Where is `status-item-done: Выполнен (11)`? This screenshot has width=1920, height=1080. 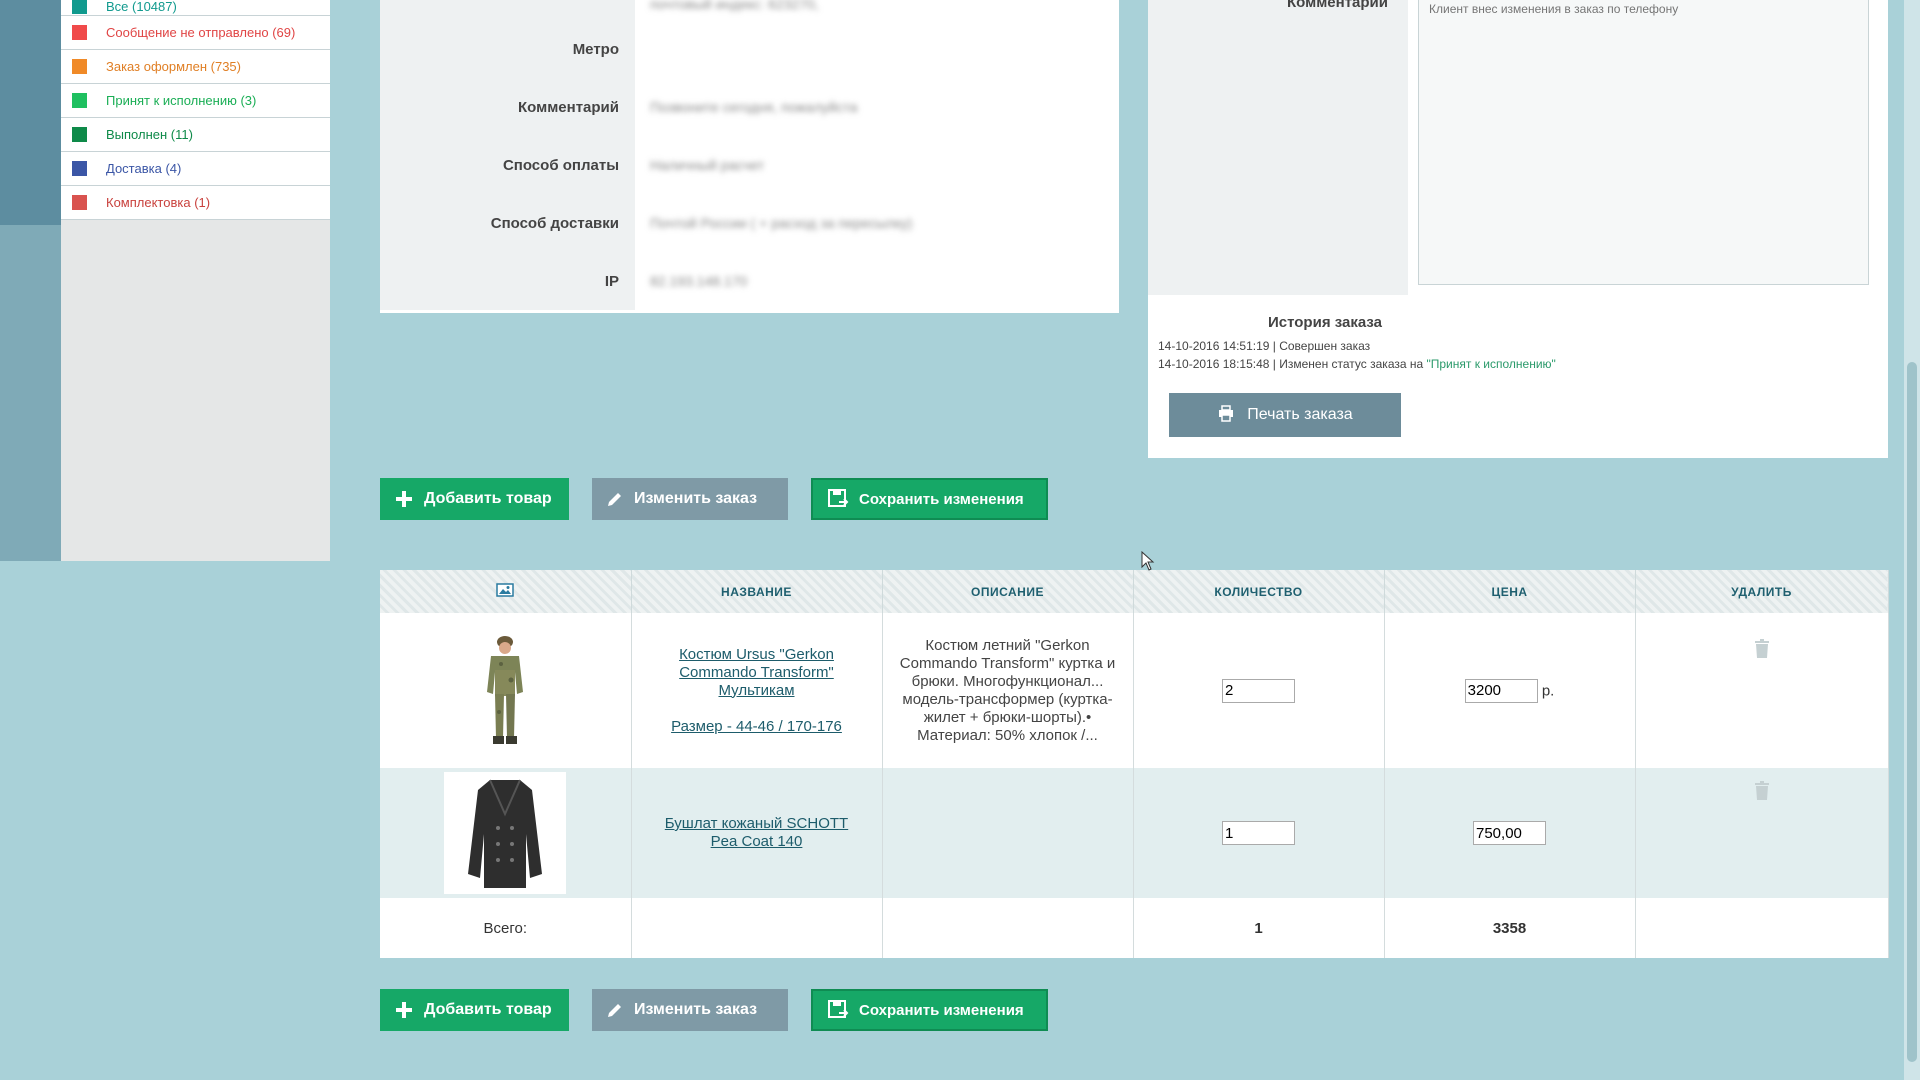 status-item-done: Выполнен (11) is located at coordinates (195, 135).